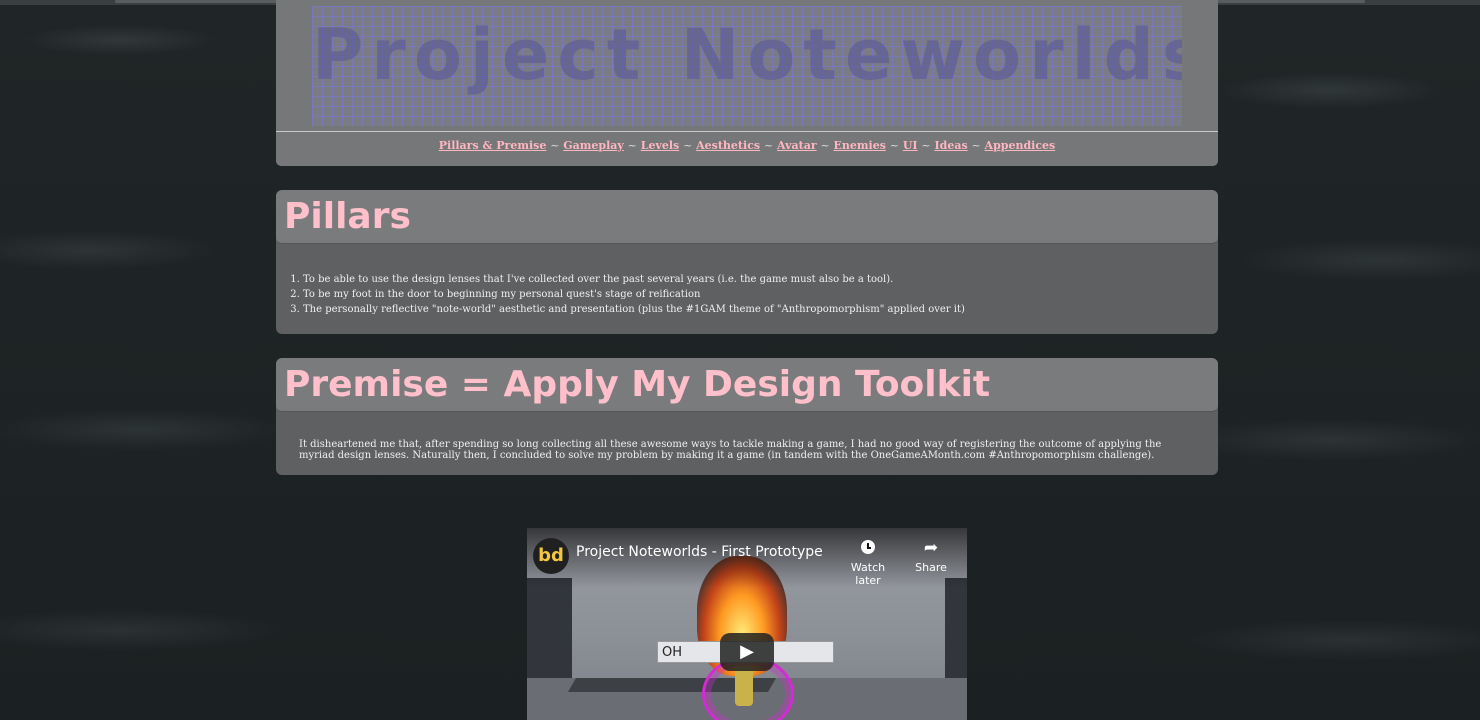  What do you see at coordinates (347, 216) in the screenshot?
I see `pillars-heading: Pillars` at bounding box center [347, 216].